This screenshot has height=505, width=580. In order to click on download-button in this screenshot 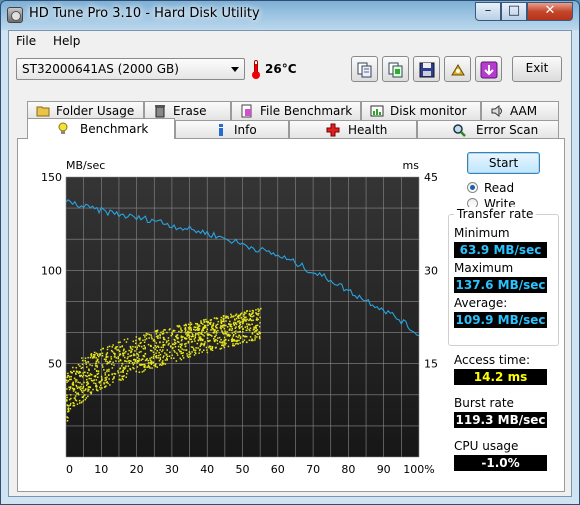, I will do `click(488, 69)`.